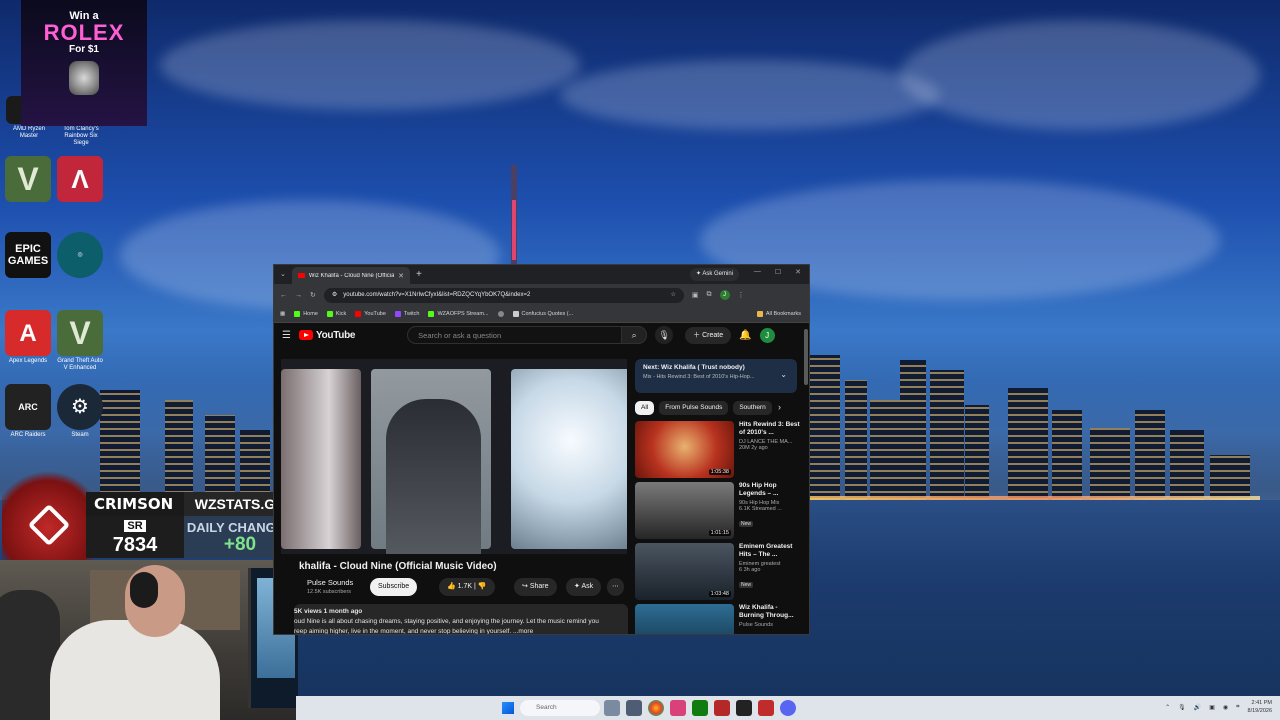 The height and width of the screenshot is (720, 1280). Describe the element at coordinates (778, 314) in the screenshot. I see `all-bookmarks: All Bookmarks` at that location.